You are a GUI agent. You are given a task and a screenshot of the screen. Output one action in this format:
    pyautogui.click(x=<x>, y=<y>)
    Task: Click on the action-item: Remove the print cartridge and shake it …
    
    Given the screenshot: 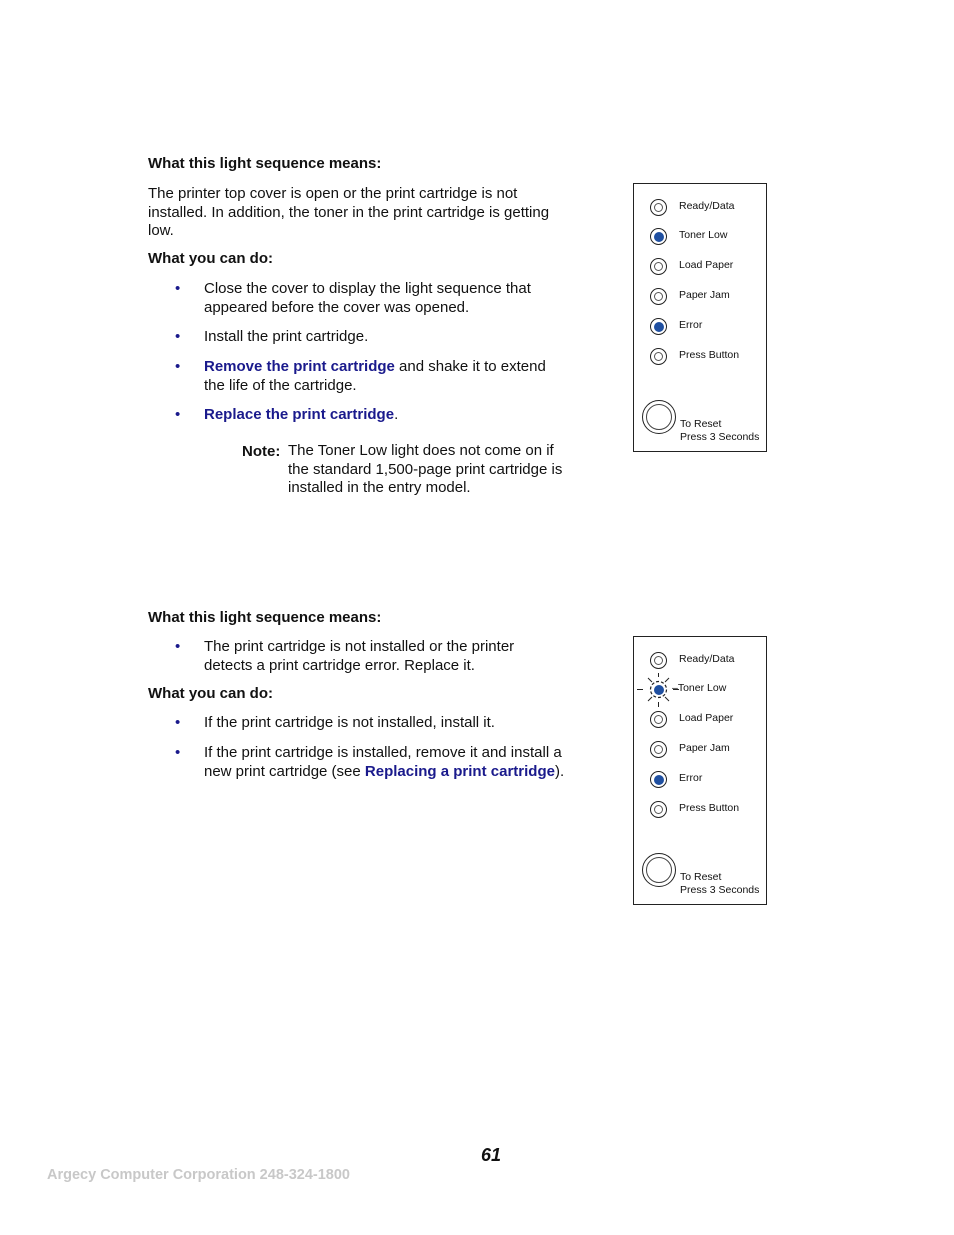 What is the action you would take?
    pyautogui.click(x=375, y=376)
    